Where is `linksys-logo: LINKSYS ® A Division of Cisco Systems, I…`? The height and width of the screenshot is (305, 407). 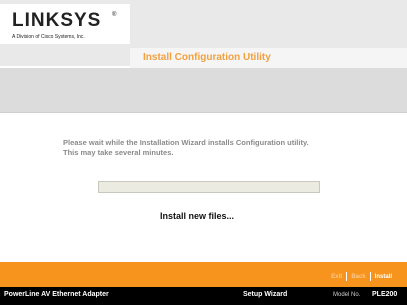 linksys-logo: LINKSYS ® A Division of Cisco Systems, I… is located at coordinates (65, 24).